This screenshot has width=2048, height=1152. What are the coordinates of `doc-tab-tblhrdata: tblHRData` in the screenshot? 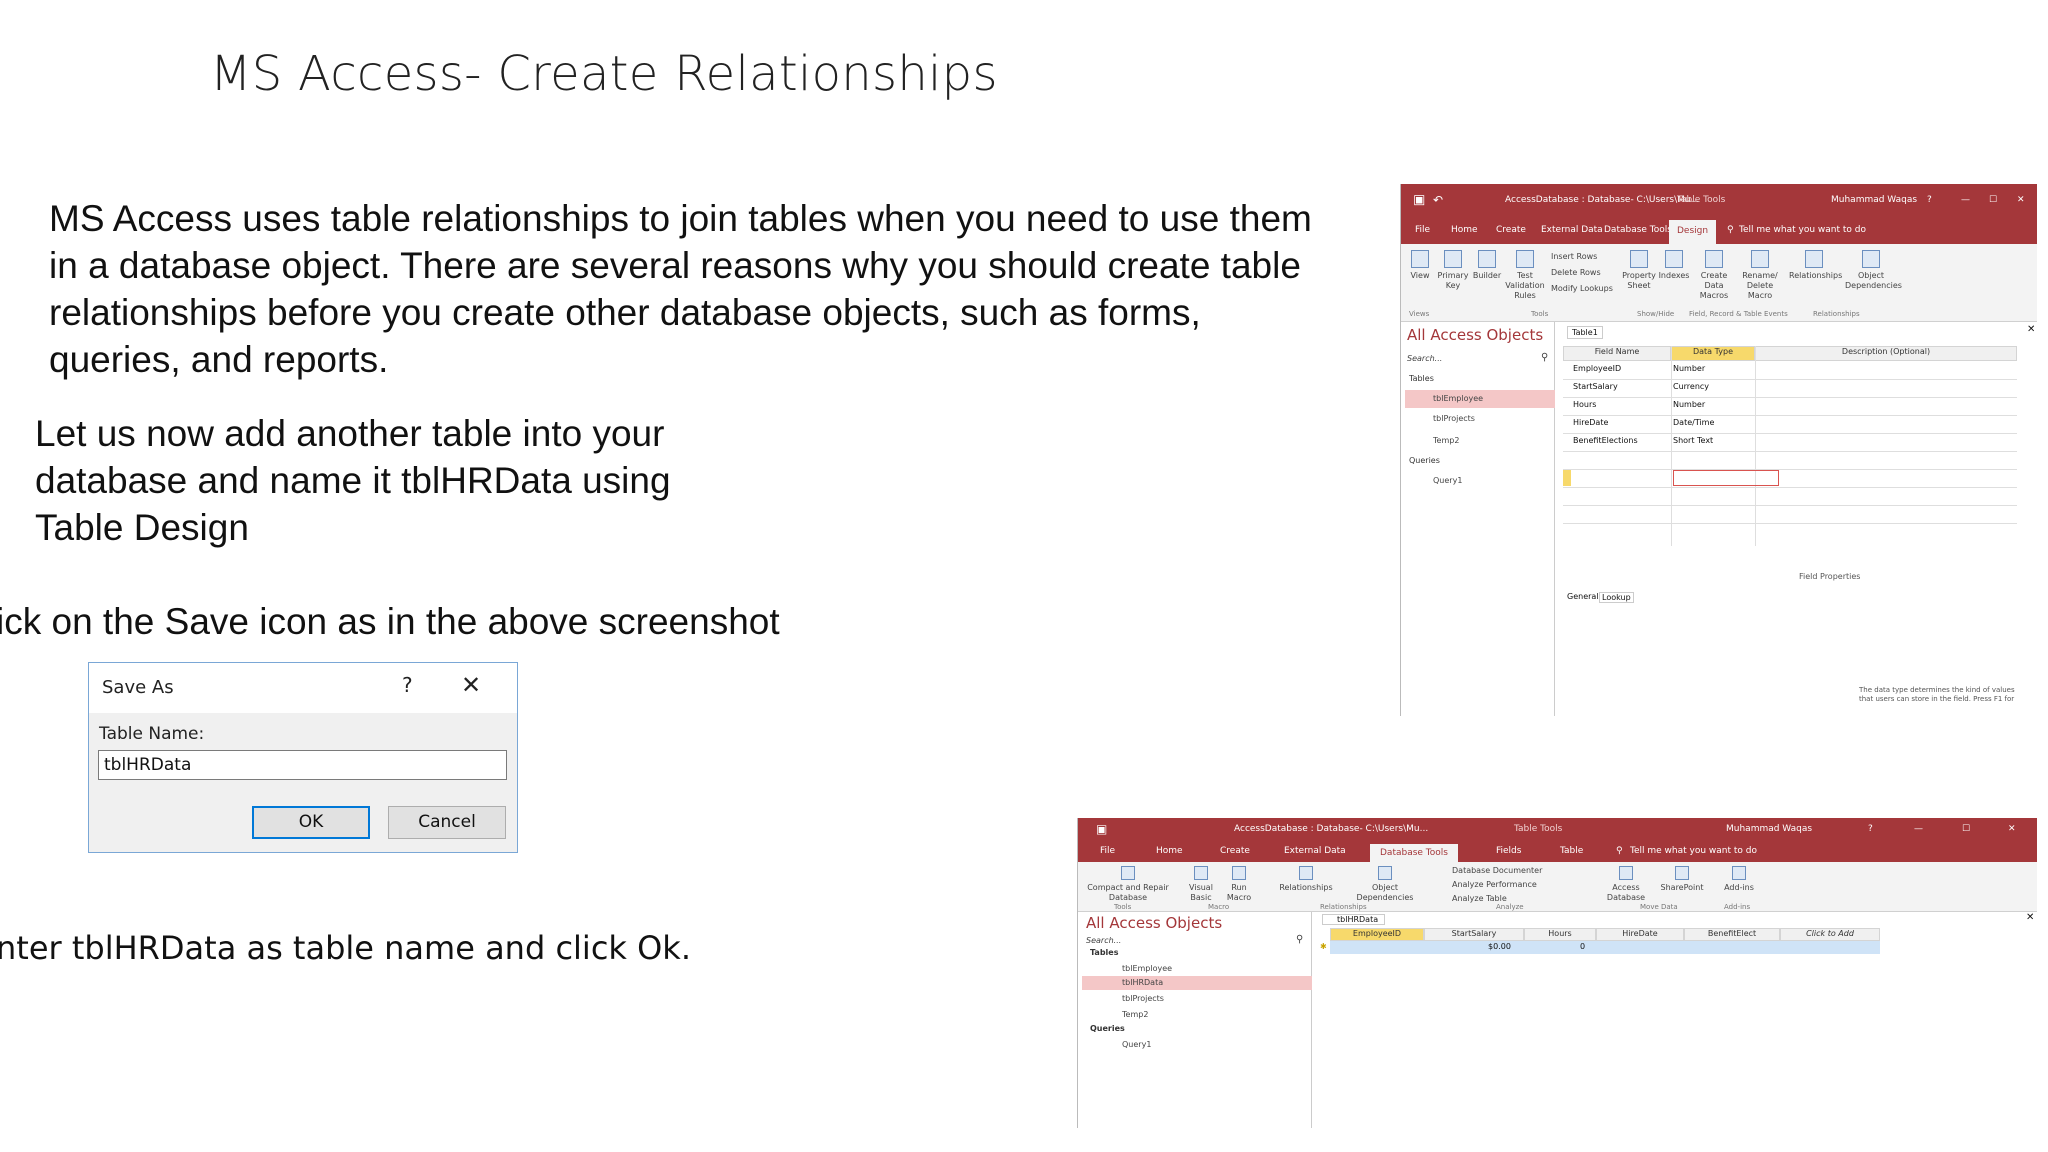 It's located at (1354, 919).